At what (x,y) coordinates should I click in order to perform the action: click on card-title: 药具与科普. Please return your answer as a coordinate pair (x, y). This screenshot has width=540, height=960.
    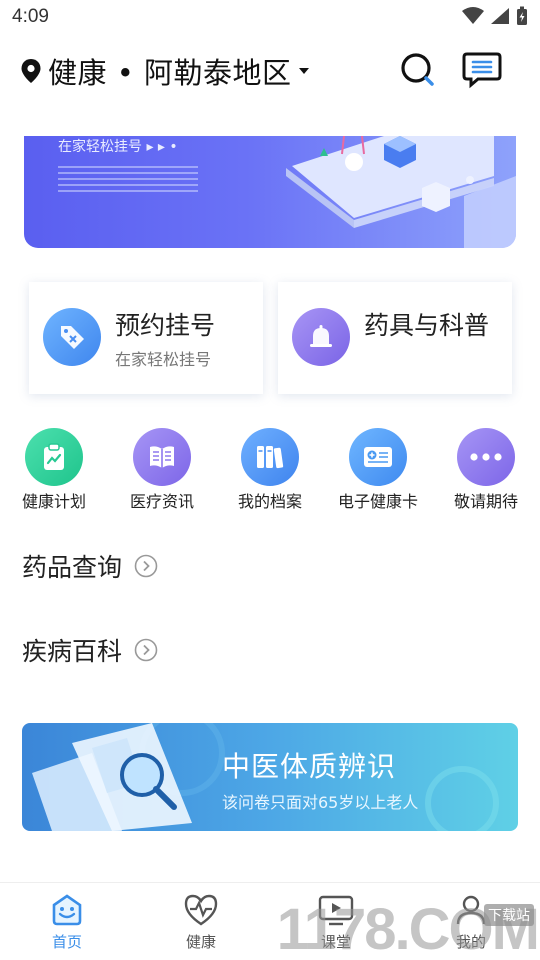
    Looking at the image, I should click on (427, 325).